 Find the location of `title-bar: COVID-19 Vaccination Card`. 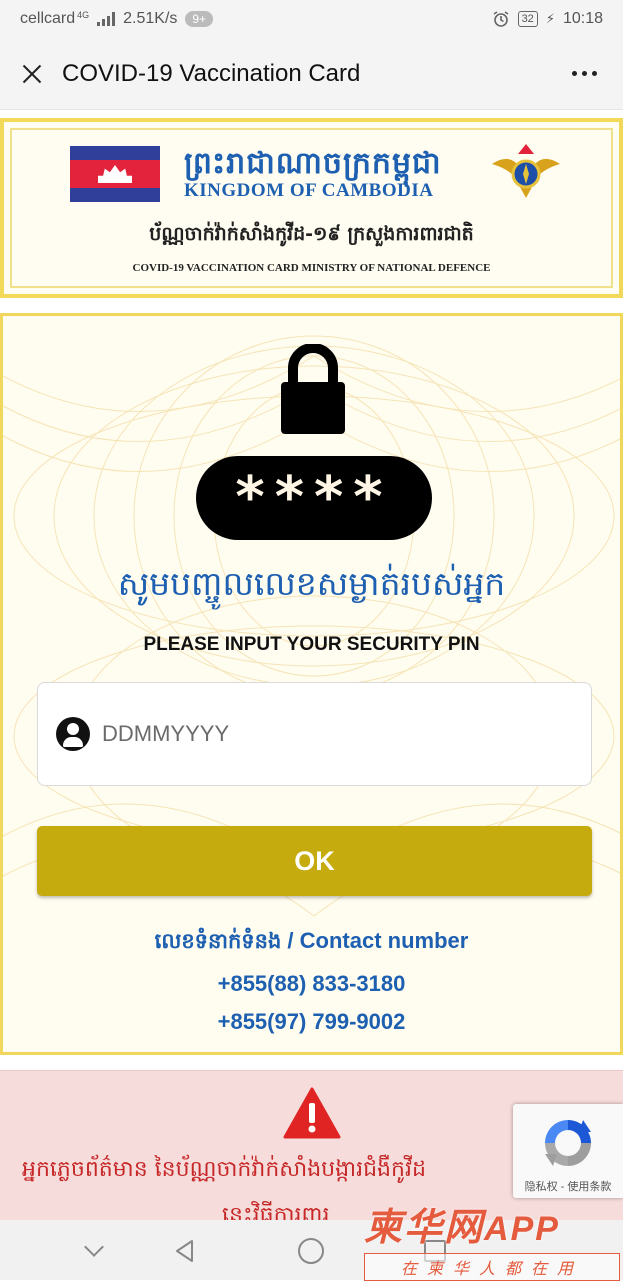

title-bar: COVID-19 Vaccination Card is located at coordinates (311, 74).